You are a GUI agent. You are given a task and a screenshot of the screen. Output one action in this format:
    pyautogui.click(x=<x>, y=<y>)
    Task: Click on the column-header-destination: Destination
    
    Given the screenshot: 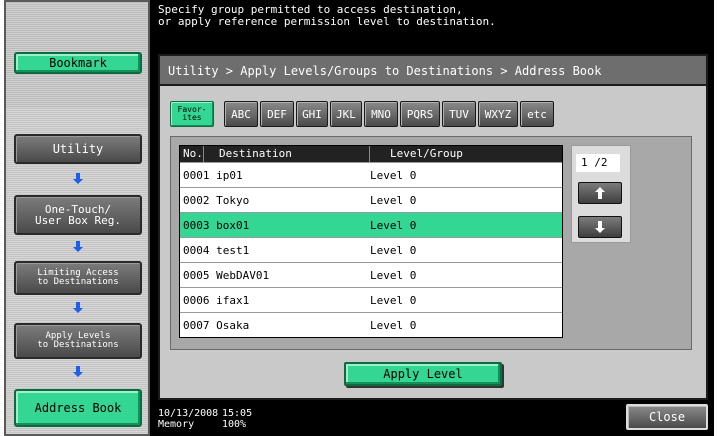 What is the action you would take?
    pyautogui.click(x=287, y=154)
    